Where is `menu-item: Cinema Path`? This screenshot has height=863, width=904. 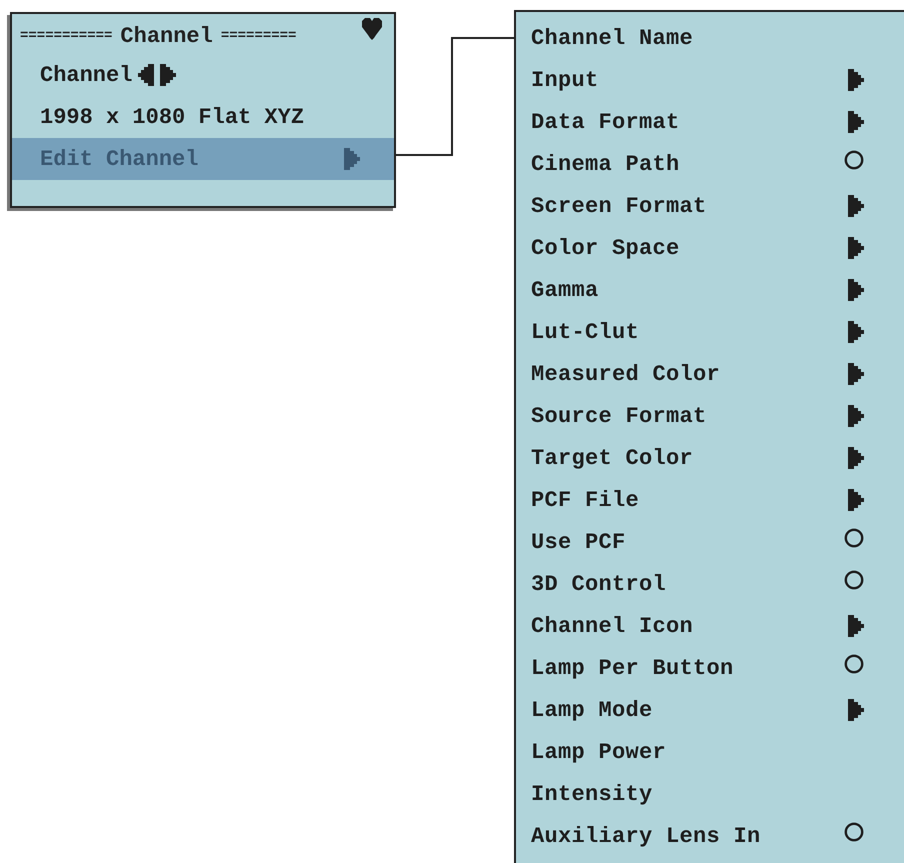
menu-item: Cinema Path is located at coordinates (710, 164).